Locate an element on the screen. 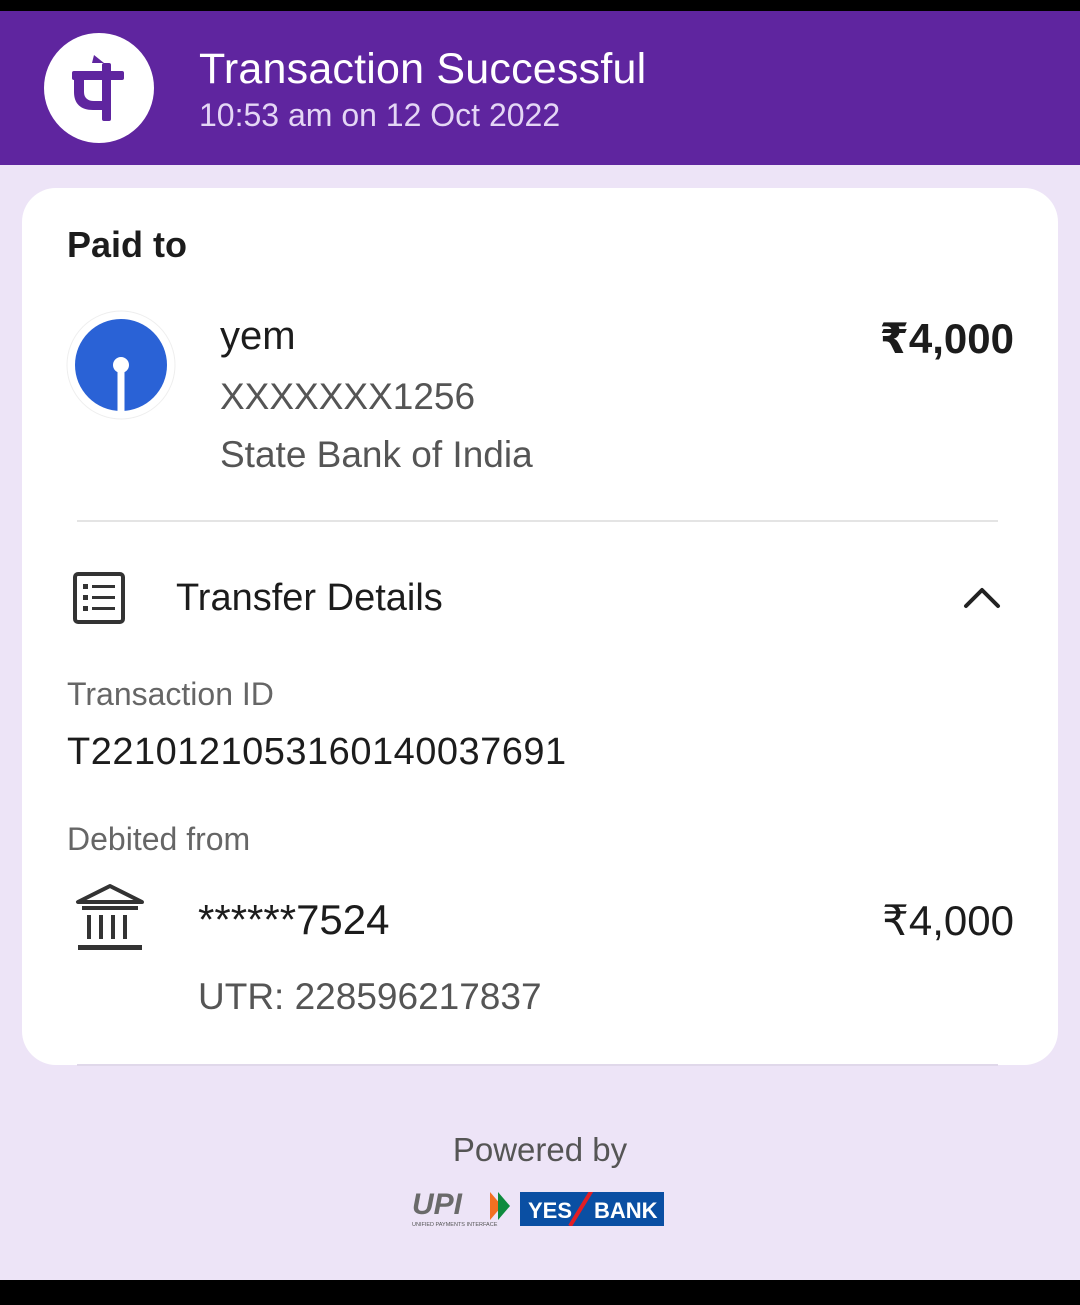 This screenshot has height=1305, width=1080. navigation-bar-strip is located at coordinates (540, 1292).